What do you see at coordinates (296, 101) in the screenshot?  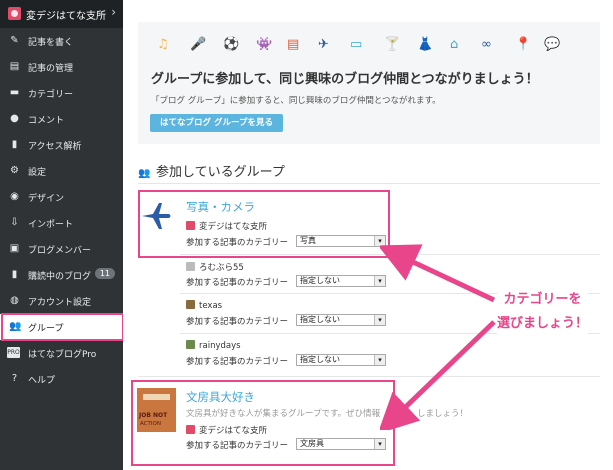 I see `promo-description: 「ブログ グループ」に参加すると、同じ興味のブログ仲間とつながれます。` at bounding box center [296, 101].